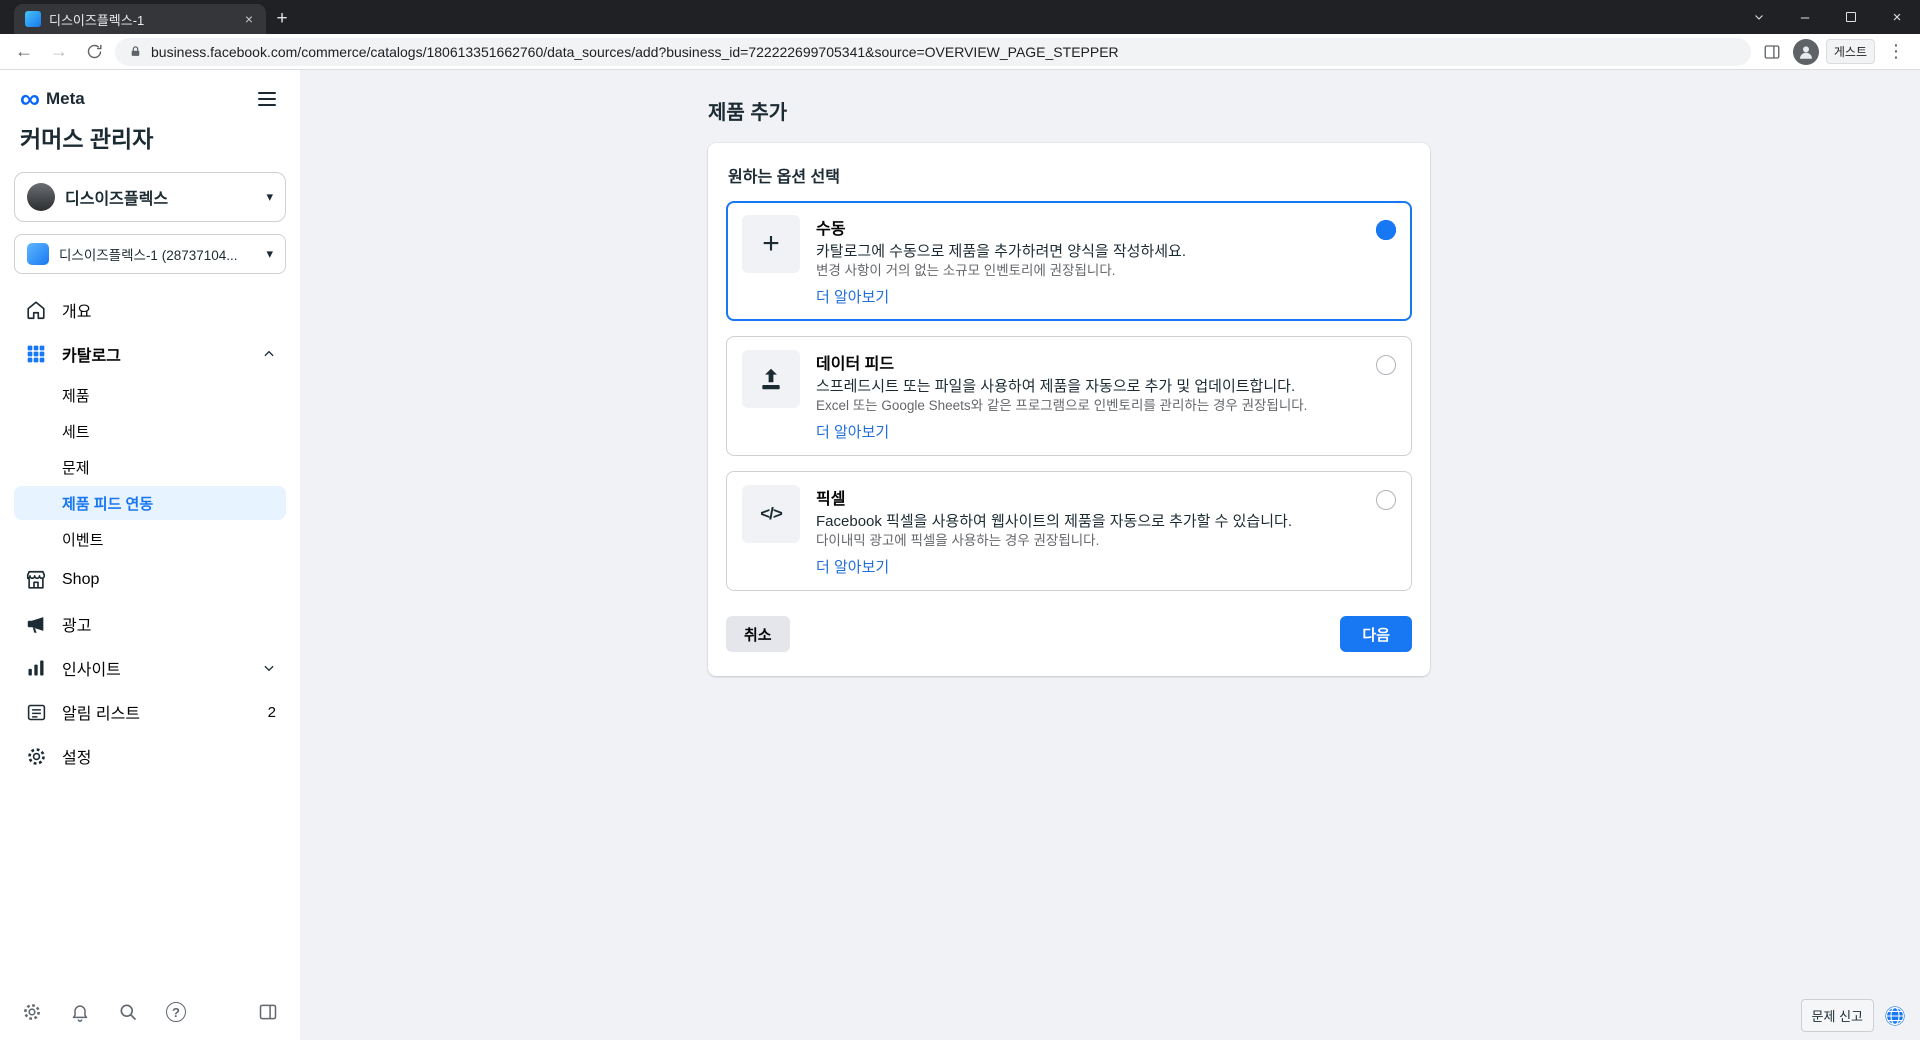 Image resolution: width=1920 pixels, height=1040 pixels. I want to click on business-avatar, so click(41, 197).